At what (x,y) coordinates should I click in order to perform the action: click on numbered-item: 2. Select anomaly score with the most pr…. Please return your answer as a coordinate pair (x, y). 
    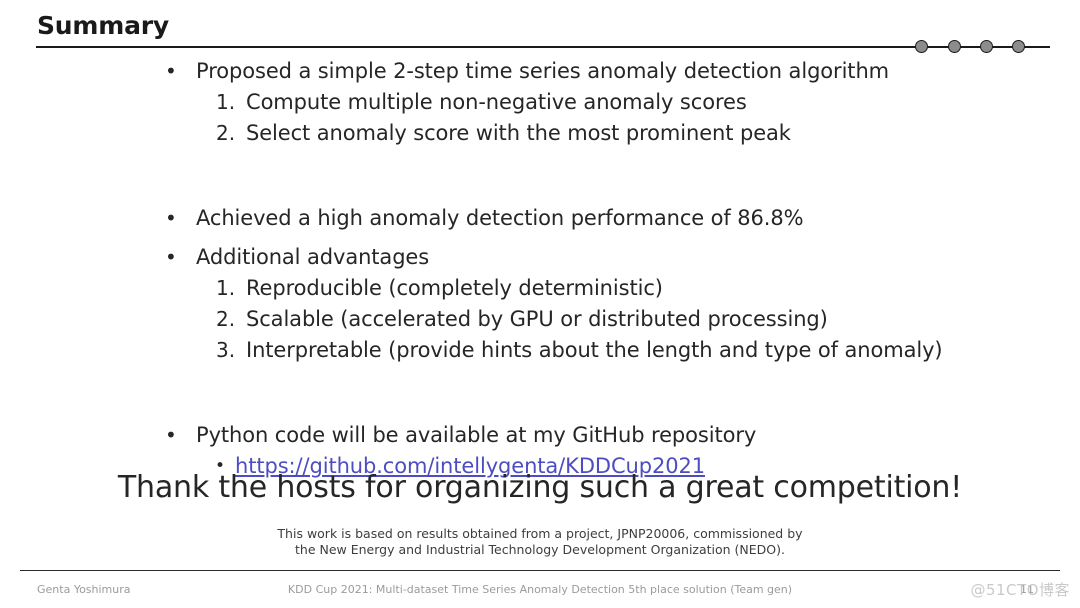
    Looking at the image, I should click on (540, 133).